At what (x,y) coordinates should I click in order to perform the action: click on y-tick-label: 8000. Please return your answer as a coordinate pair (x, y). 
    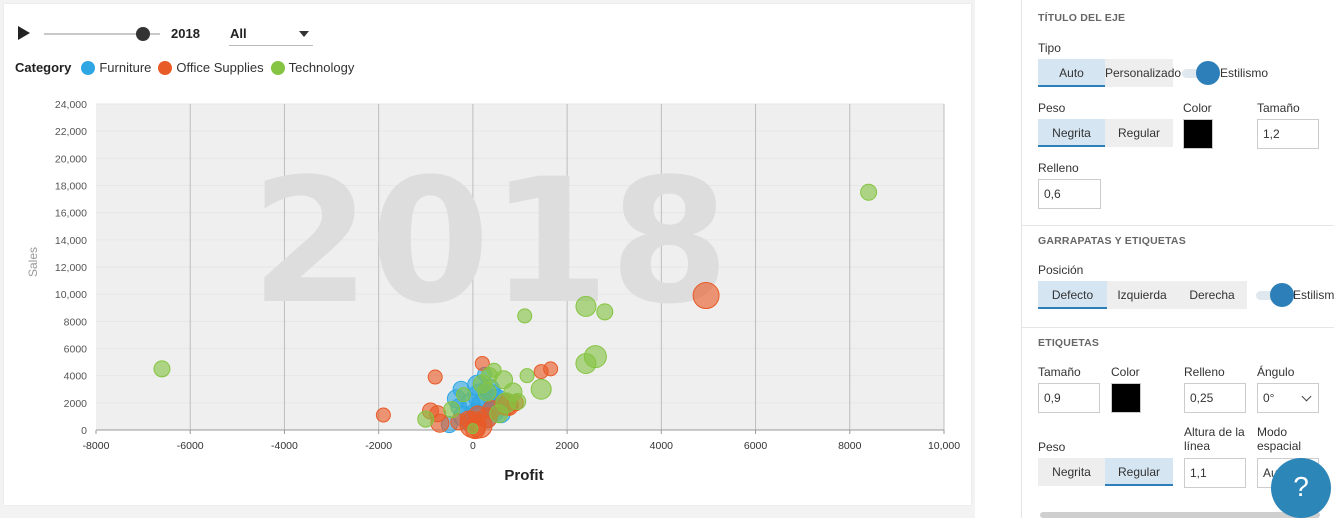
    Looking at the image, I should click on (76, 322).